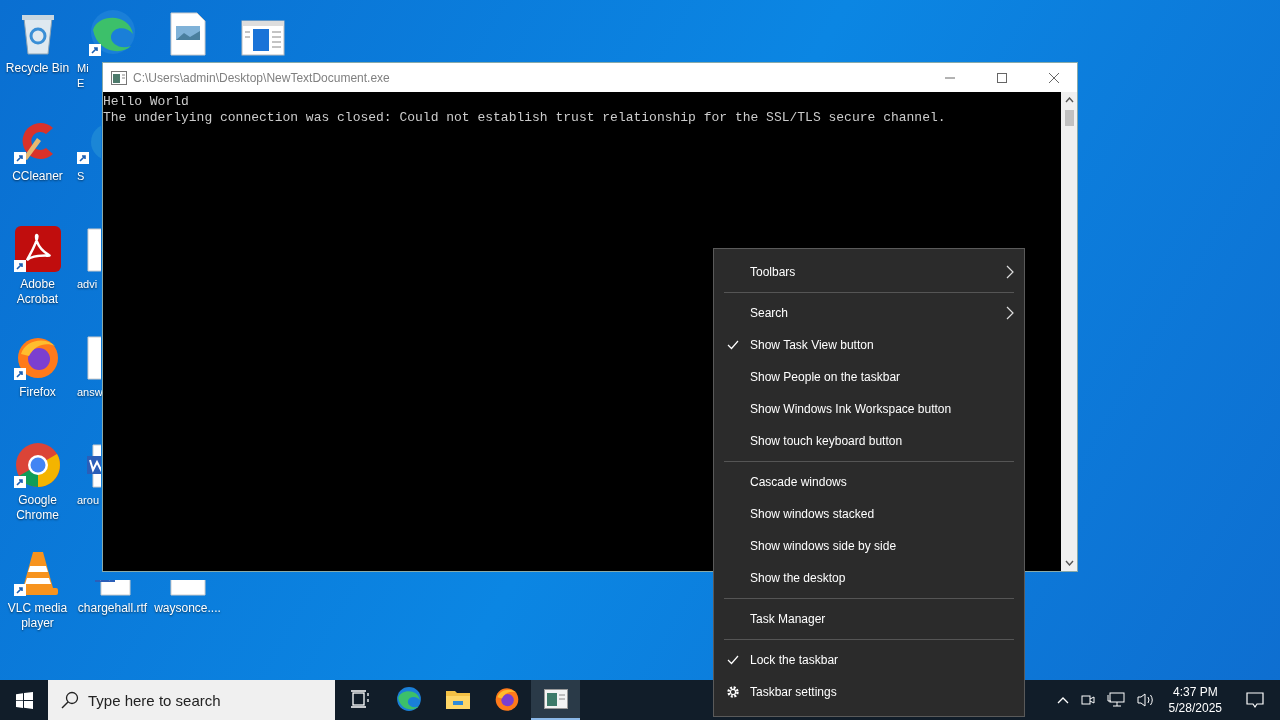 The image size is (1280, 720). I want to click on search-field: Type here to search, so click(191, 700).